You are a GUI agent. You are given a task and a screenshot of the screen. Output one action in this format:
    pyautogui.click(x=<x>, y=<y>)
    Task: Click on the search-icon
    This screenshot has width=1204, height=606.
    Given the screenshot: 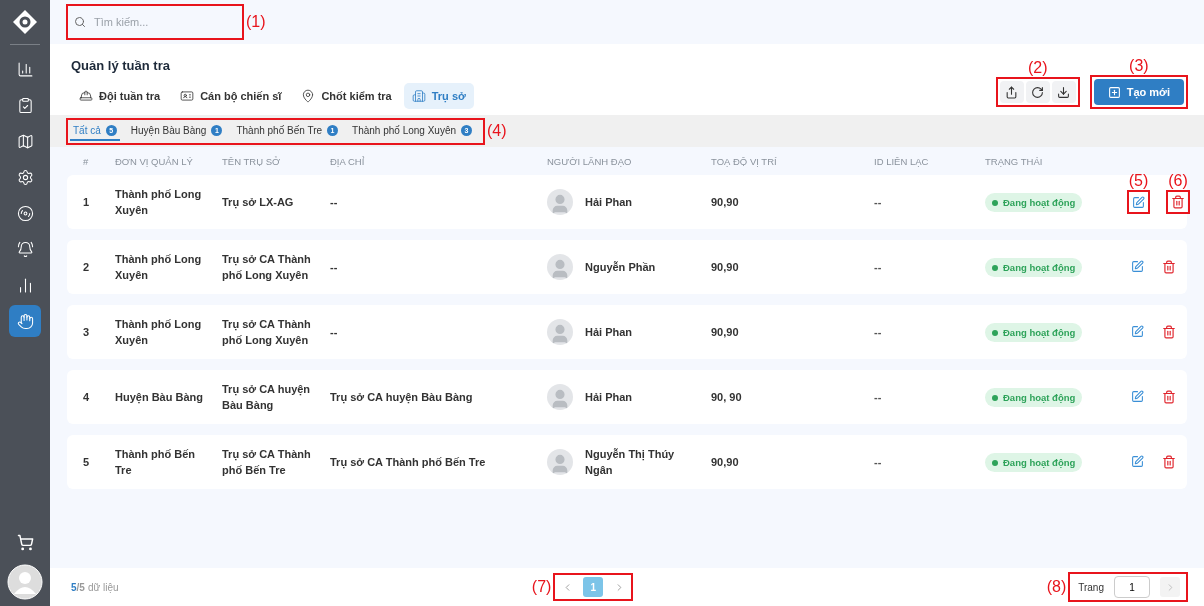 What is the action you would take?
    pyautogui.click(x=80, y=22)
    